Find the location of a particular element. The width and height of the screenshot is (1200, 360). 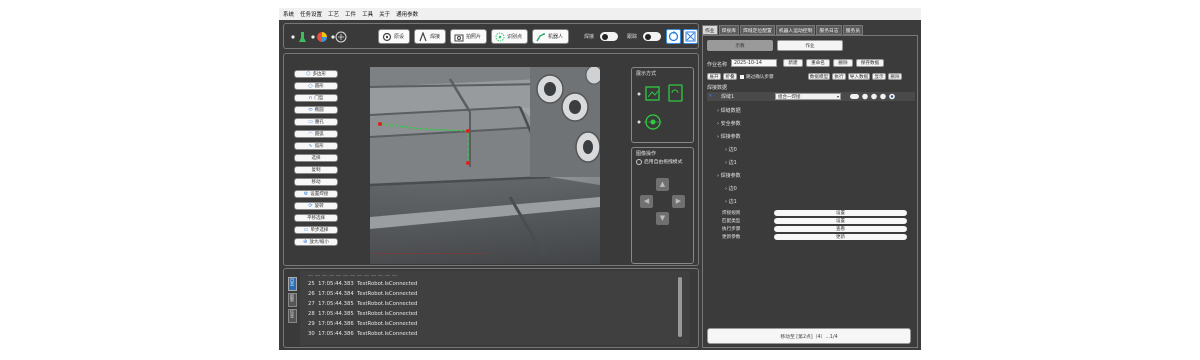

log-tab-alarm: 报警 is located at coordinates (292, 300).